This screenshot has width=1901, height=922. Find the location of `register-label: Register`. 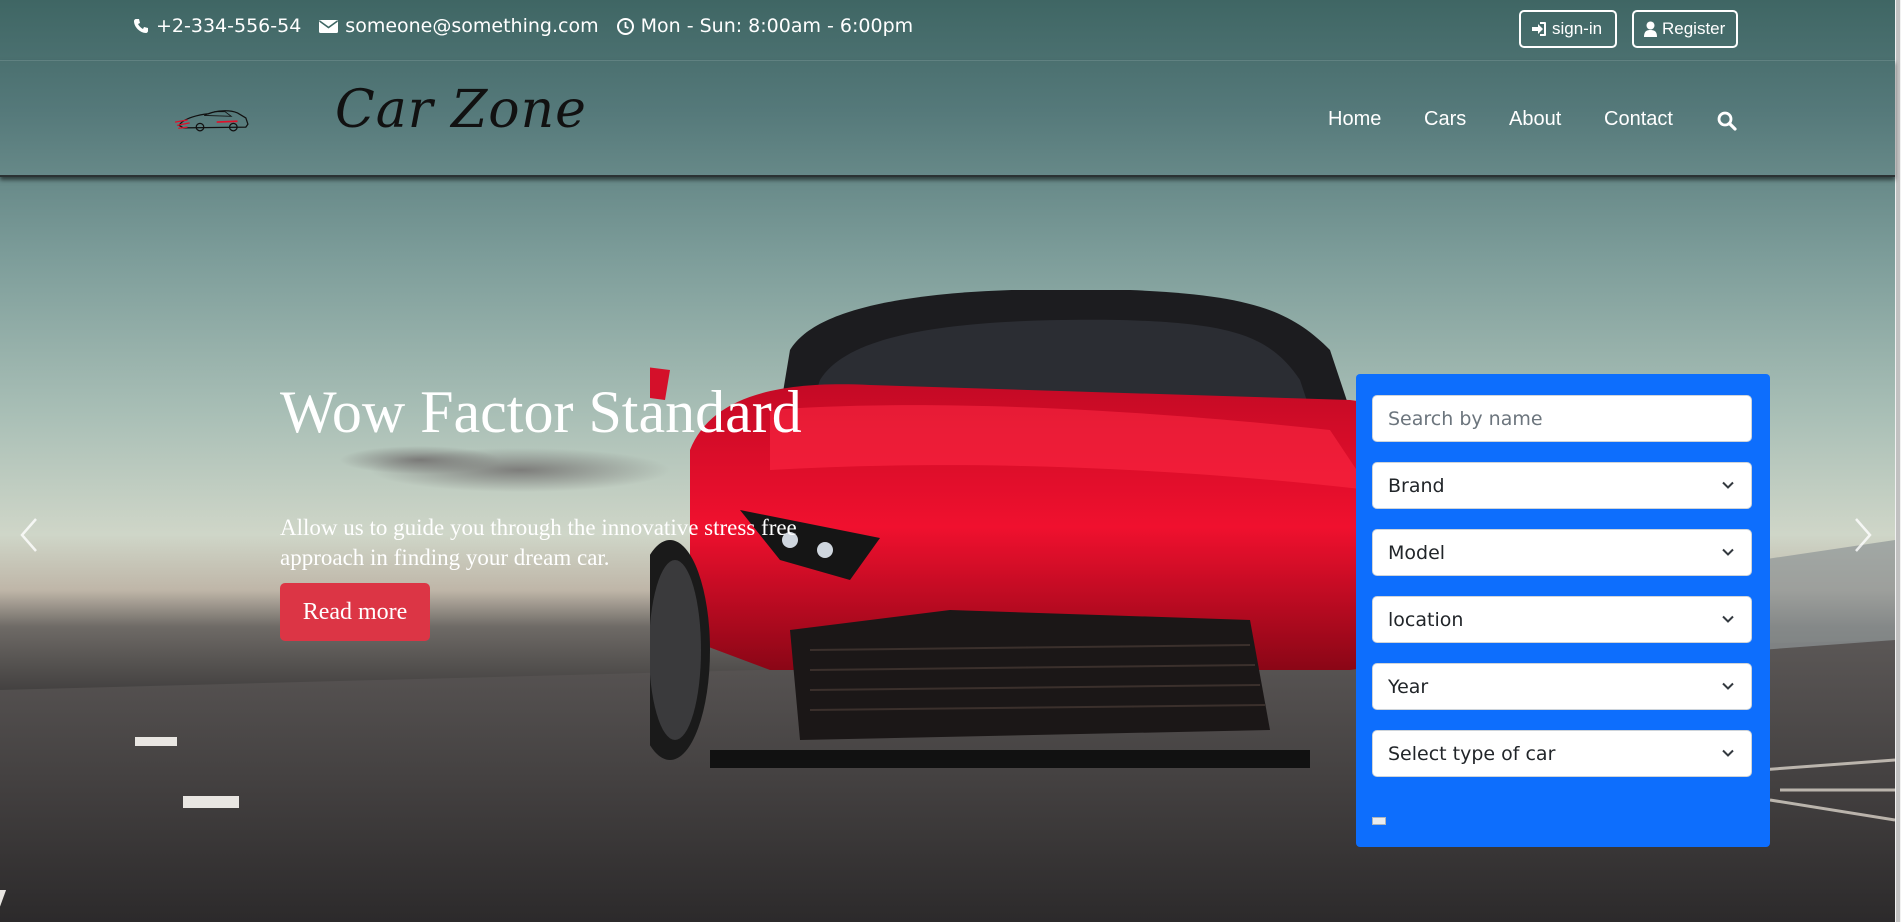

register-label: Register is located at coordinates (1694, 28).